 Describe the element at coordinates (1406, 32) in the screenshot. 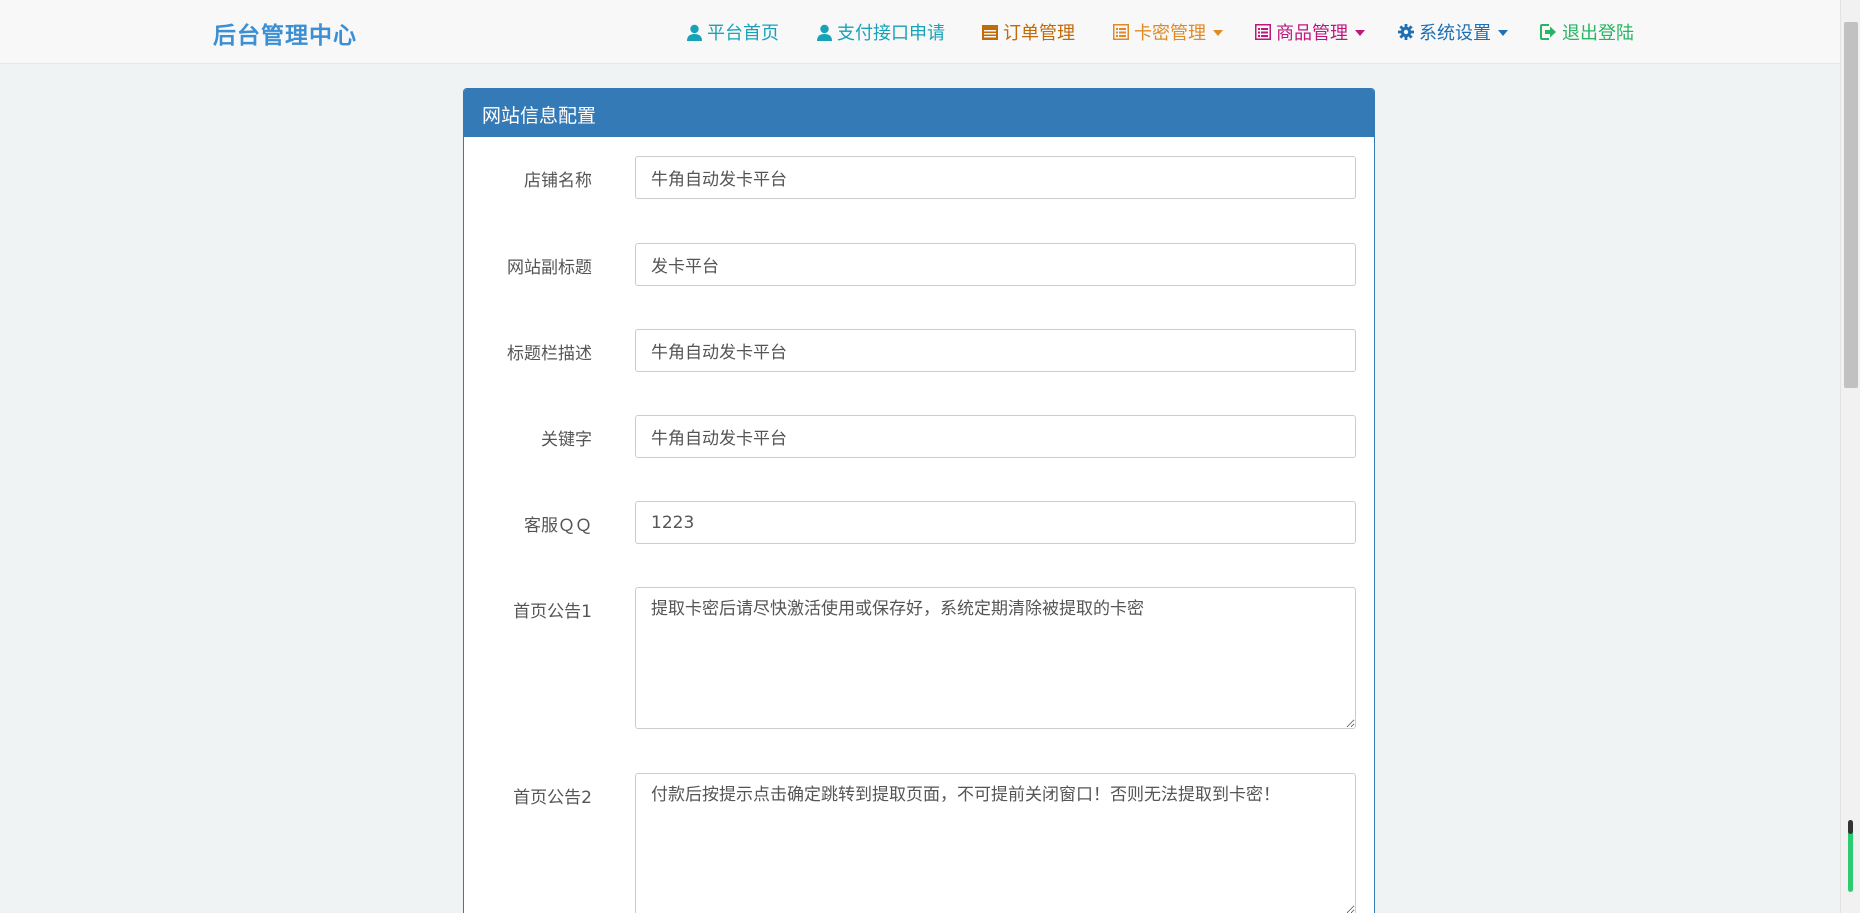

I see `gear-icon` at that location.